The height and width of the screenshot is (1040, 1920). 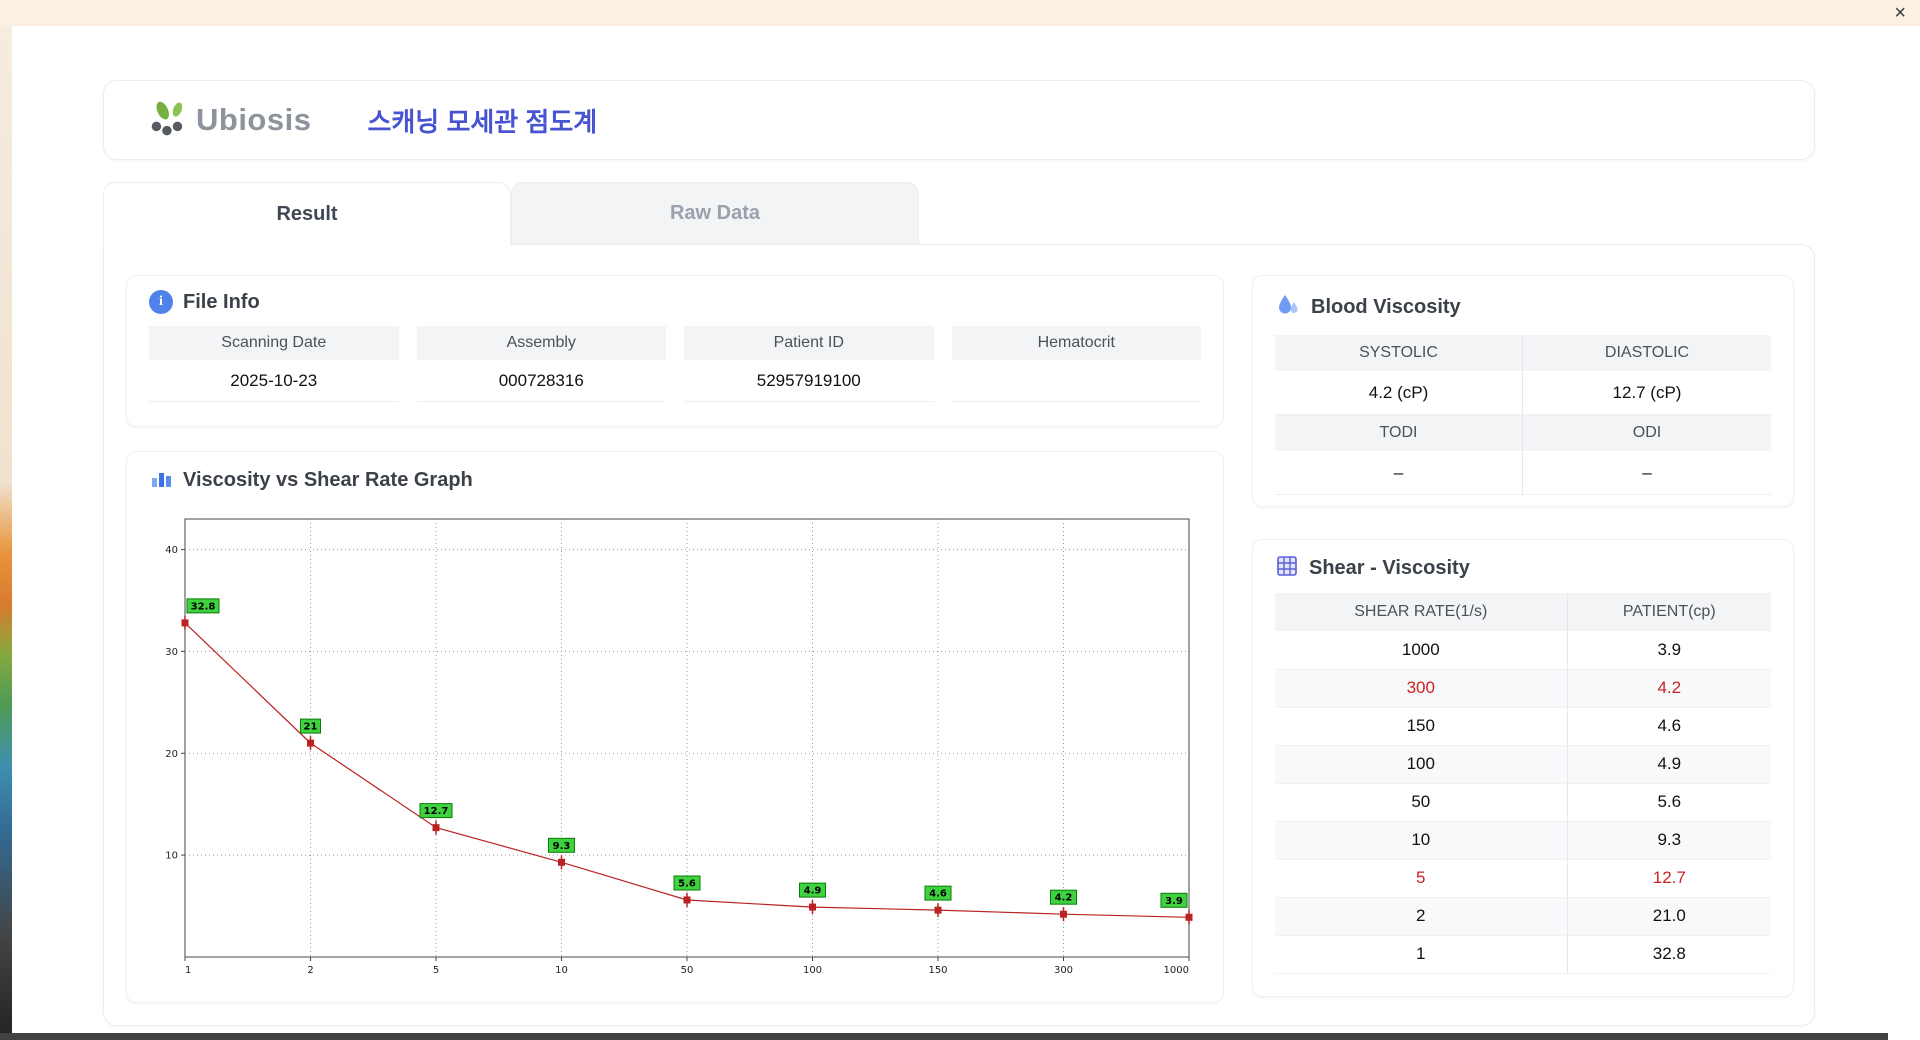 I want to click on file-info-field: Assembly 000728316, so click(x=541, y=364).